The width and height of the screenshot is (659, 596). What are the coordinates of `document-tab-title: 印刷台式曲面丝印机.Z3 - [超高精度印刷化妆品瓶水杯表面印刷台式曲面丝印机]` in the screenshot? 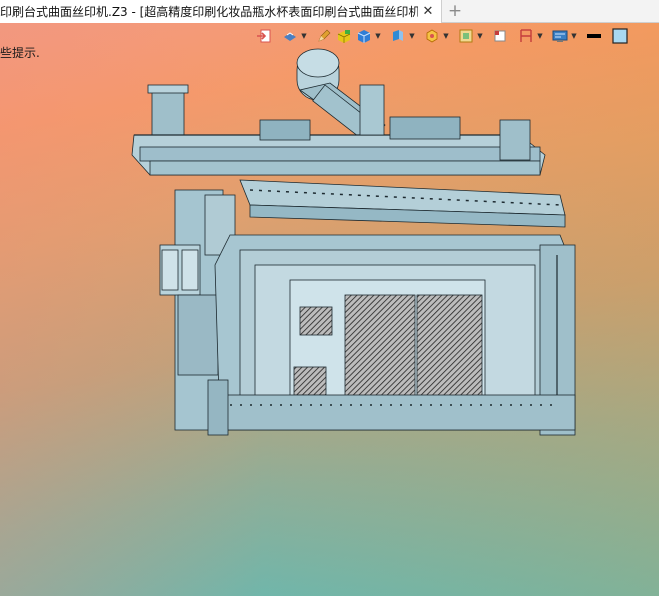 It's located at (209, 12).